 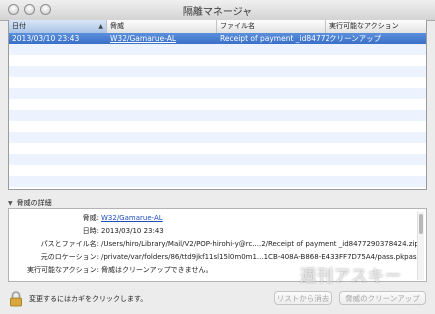 I want to click on detail-label: パスとファイル名:, so click(x=69, y=244).